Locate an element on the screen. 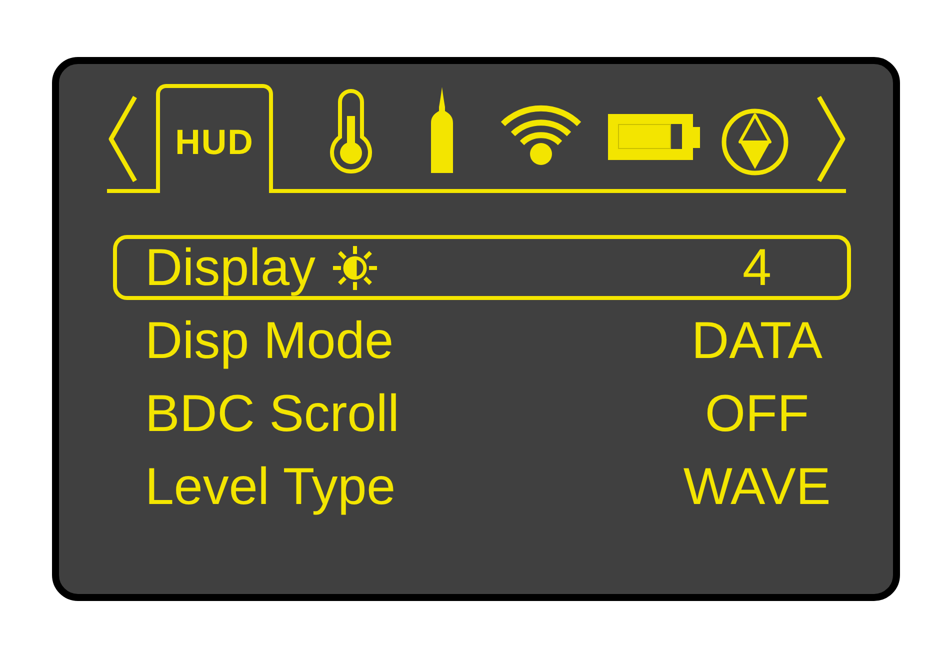 This screenshot has width=952, height=660. menu-value: WAVE is located at coordinates (757, 486).